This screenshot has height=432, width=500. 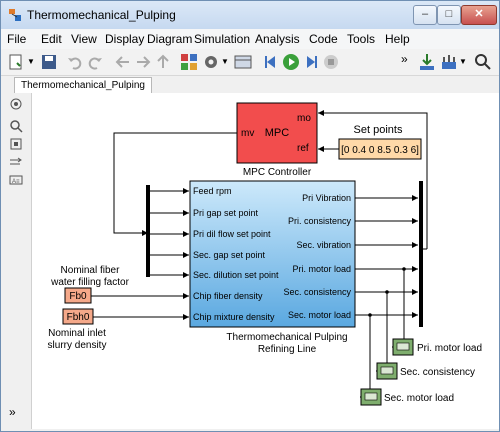 I want to click on output-sec-consistency: Sec. consistency, so click(x=317, y=292).